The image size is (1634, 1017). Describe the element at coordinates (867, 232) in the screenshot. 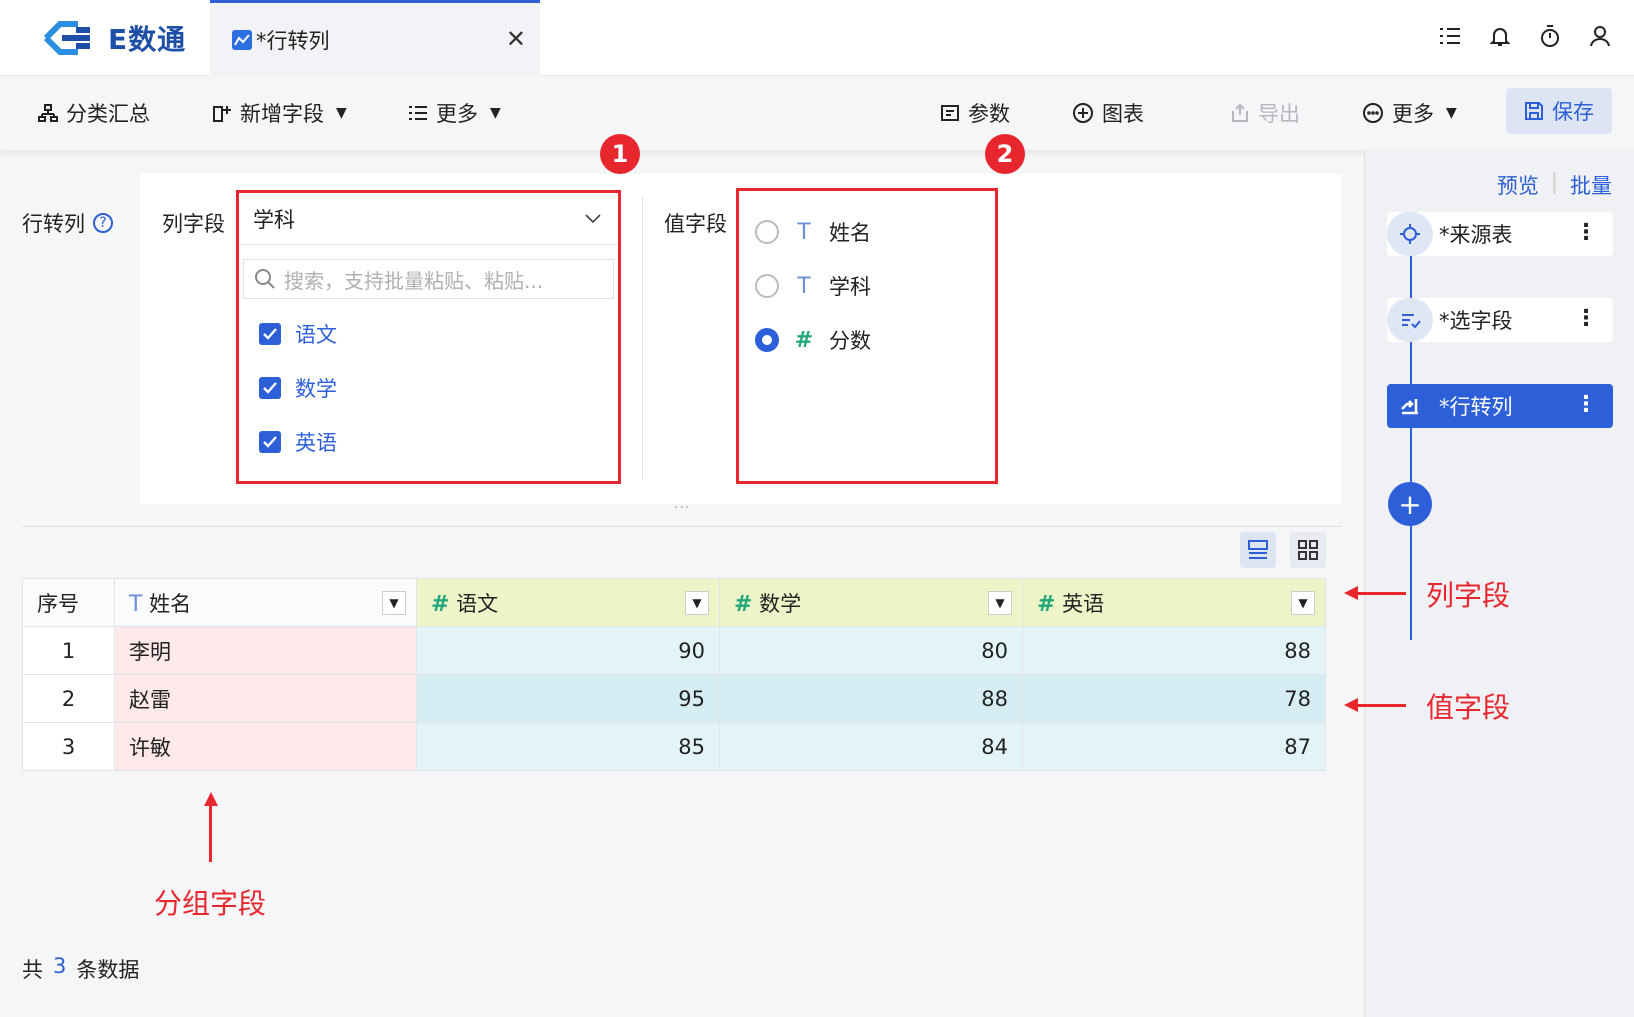

I see `value-option: T 姓名` at that location.